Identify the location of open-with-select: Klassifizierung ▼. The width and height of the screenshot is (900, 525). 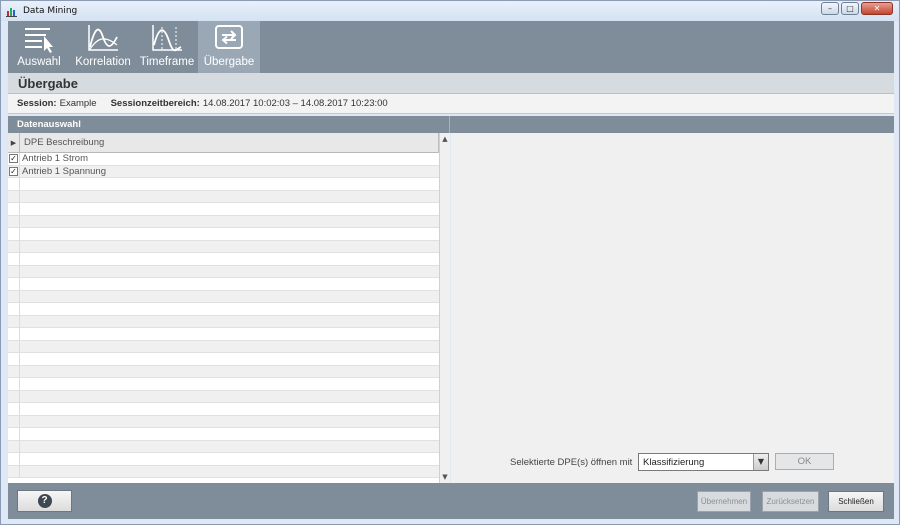
(703, 462).